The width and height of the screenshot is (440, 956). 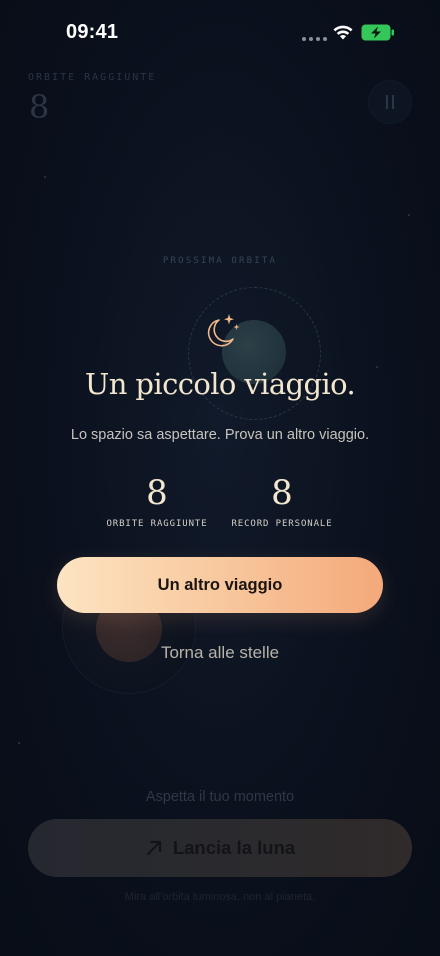 I want to click on retry-button: Un altro viaggio, so click(x=220, y=585).